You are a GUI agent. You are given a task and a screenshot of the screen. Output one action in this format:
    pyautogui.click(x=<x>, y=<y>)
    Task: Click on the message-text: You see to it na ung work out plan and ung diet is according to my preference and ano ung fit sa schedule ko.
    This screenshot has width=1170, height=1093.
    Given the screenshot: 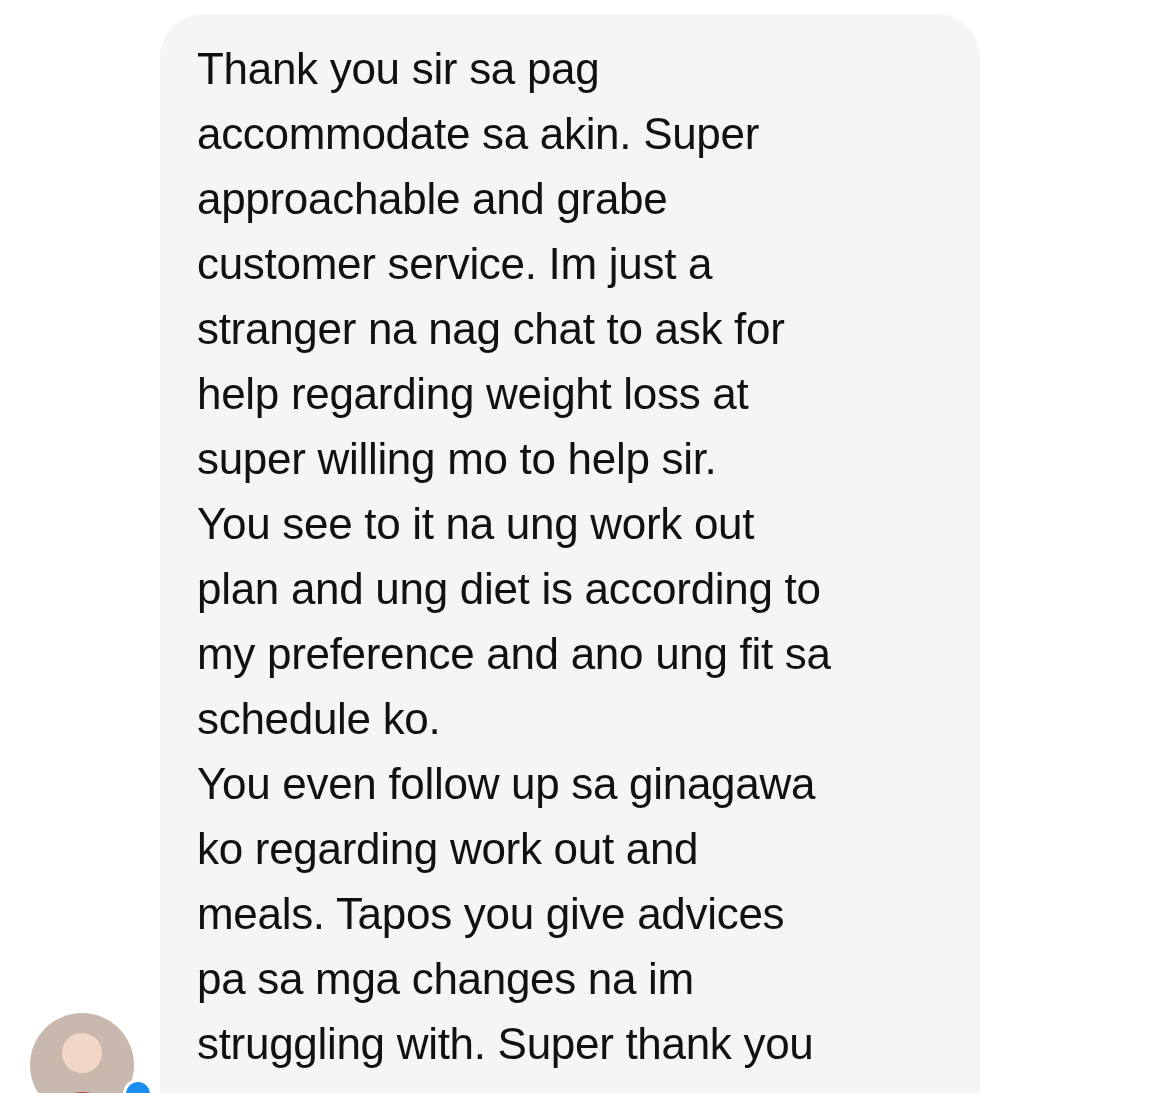 What is the action you would take?
    pyautogui.click(x=514, y=621)
    